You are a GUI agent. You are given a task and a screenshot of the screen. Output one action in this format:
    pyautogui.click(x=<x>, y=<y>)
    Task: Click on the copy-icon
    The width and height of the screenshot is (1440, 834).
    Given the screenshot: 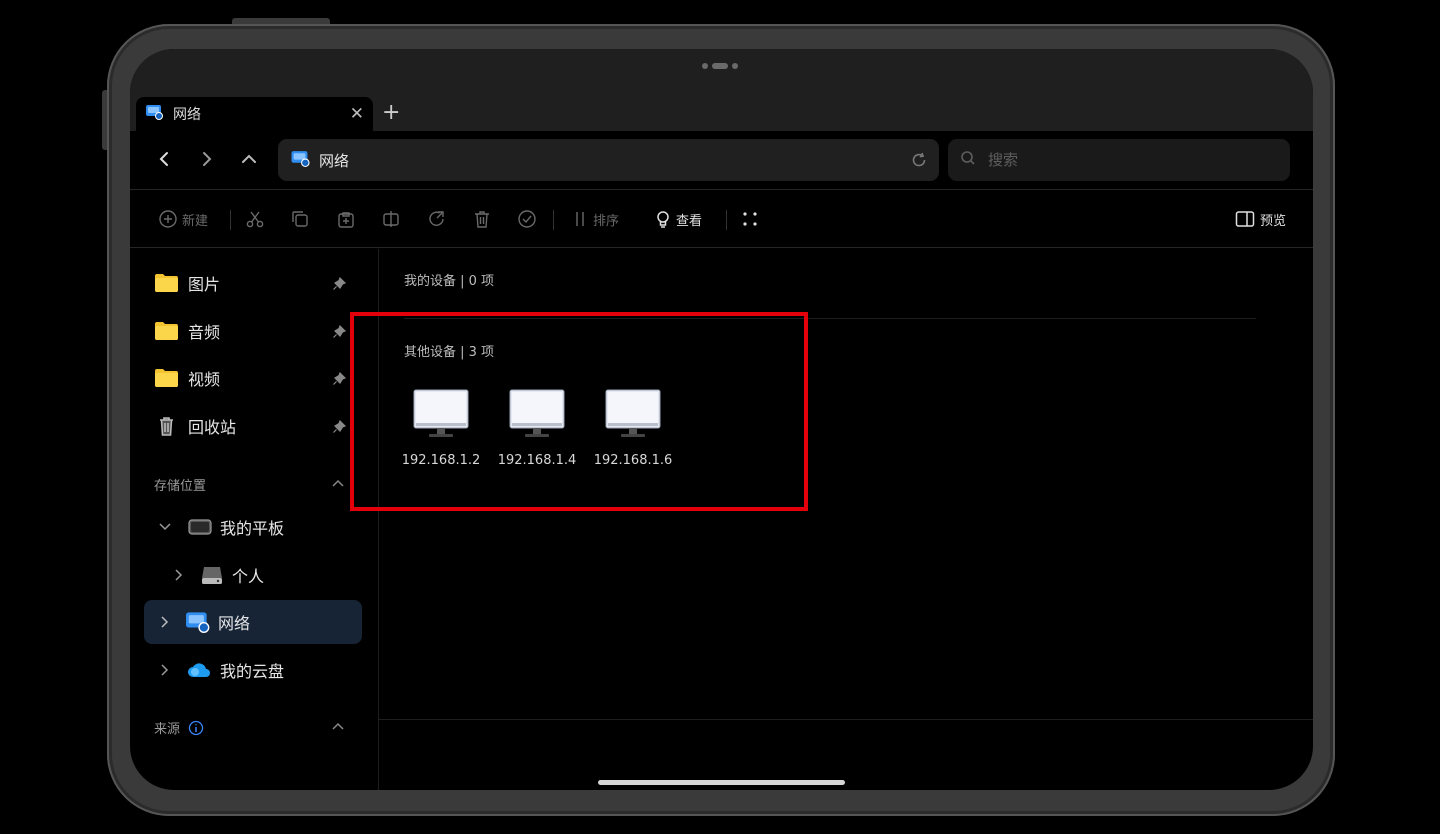 What is the action you would take?
    pyautogui.click(x=300, y=219)
    